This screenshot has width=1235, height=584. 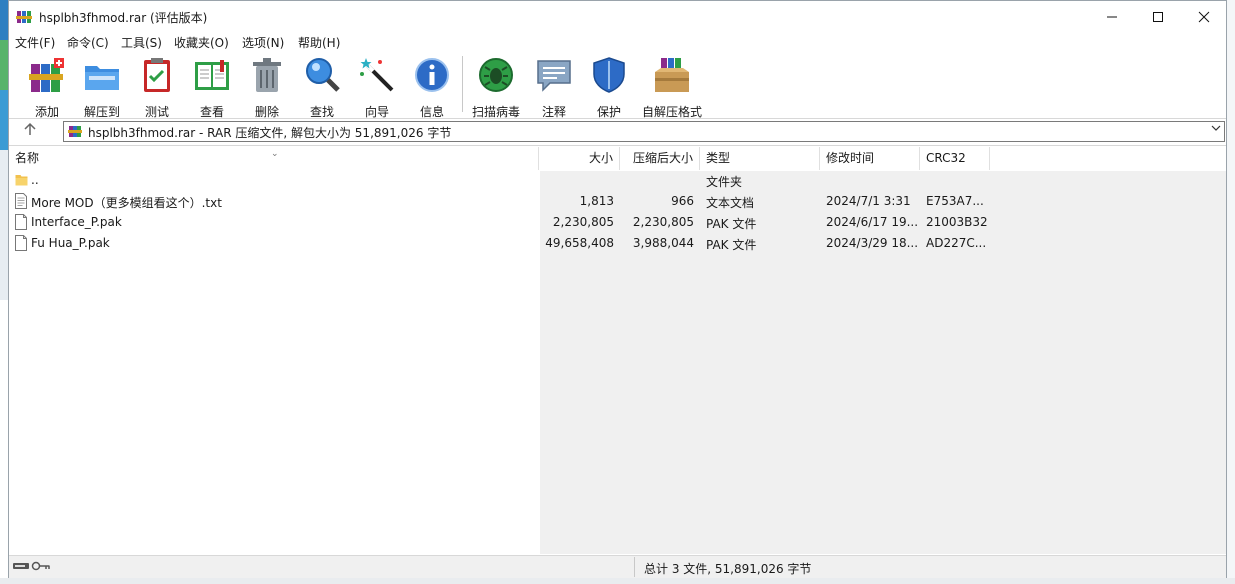 I want to click on add-button: 添加, so click(x=47, y=88).